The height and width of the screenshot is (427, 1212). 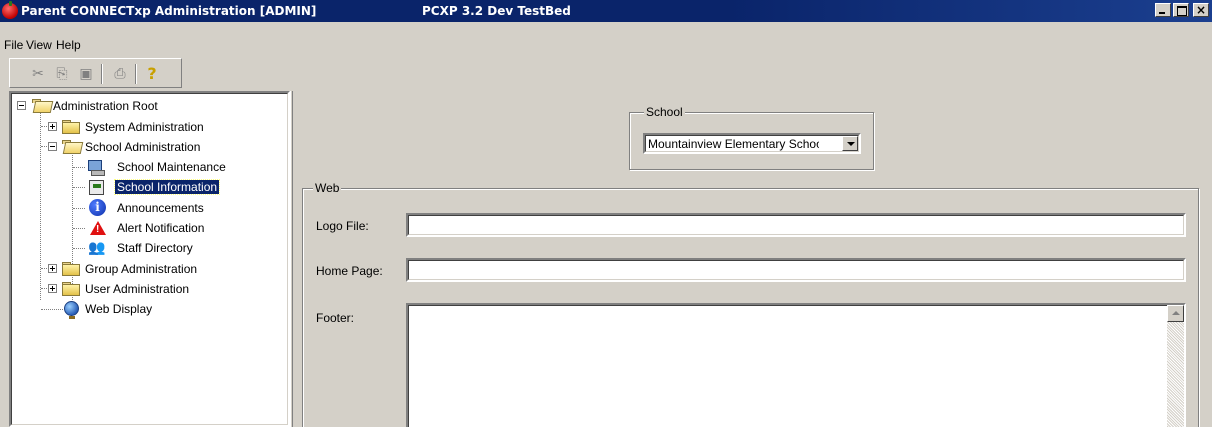 I want to click on menu-help: Help, so click(x=68, y=45).